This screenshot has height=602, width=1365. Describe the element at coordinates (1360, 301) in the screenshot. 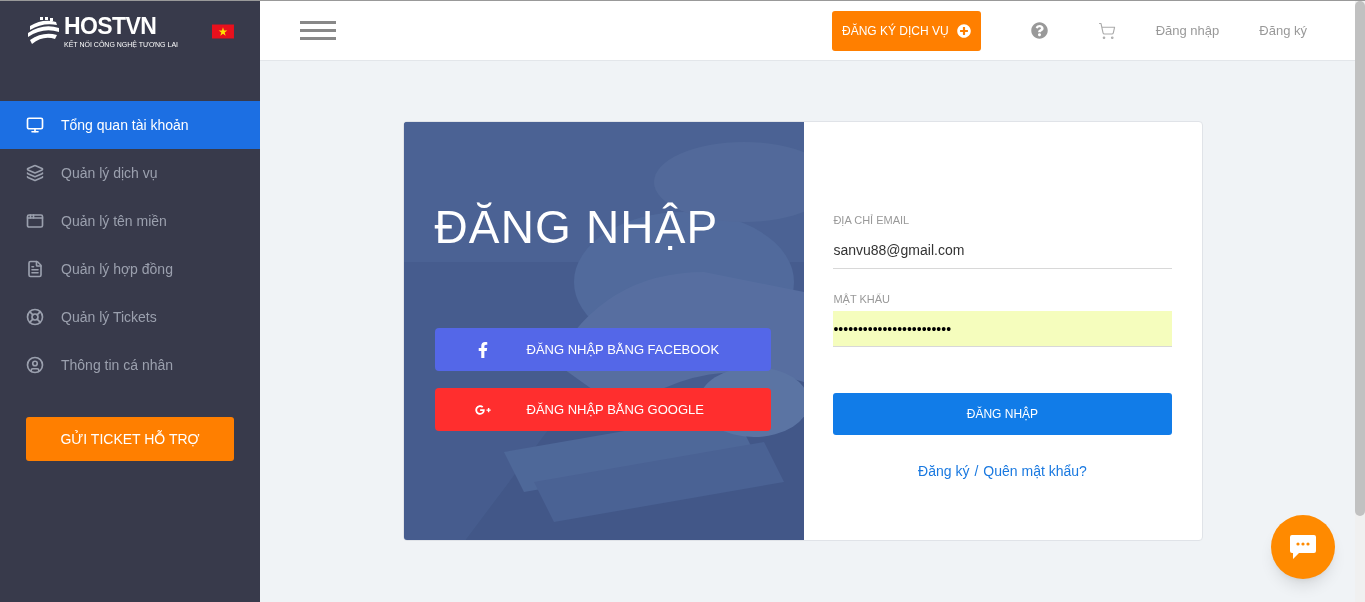

I see `scrollbar` at that location.